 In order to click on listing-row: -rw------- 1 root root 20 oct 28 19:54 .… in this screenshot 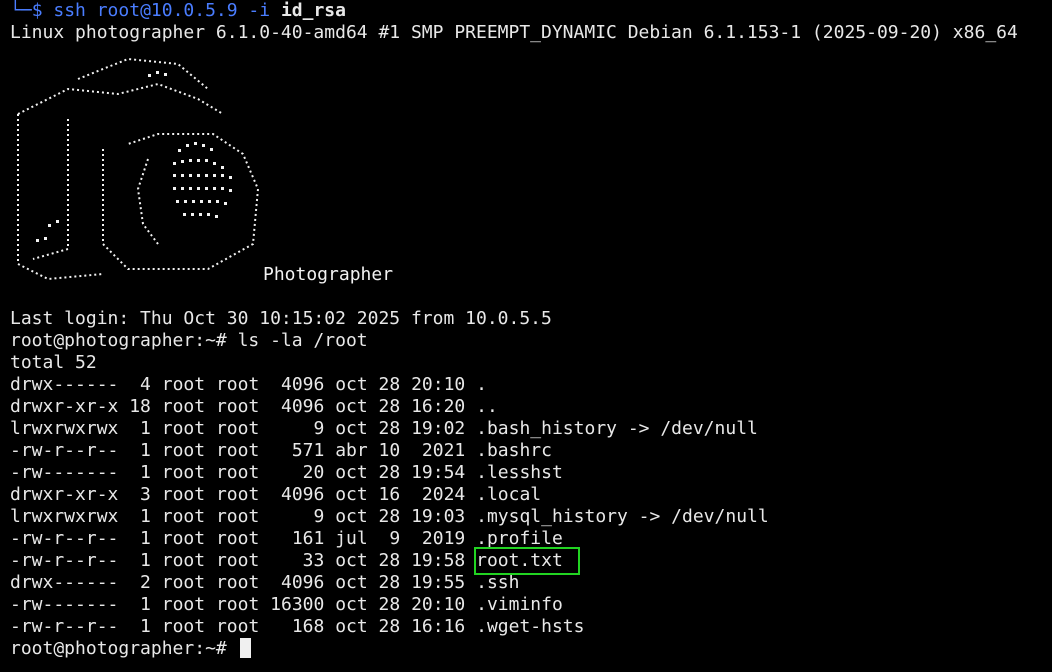, I will do `click(286, 473)`.